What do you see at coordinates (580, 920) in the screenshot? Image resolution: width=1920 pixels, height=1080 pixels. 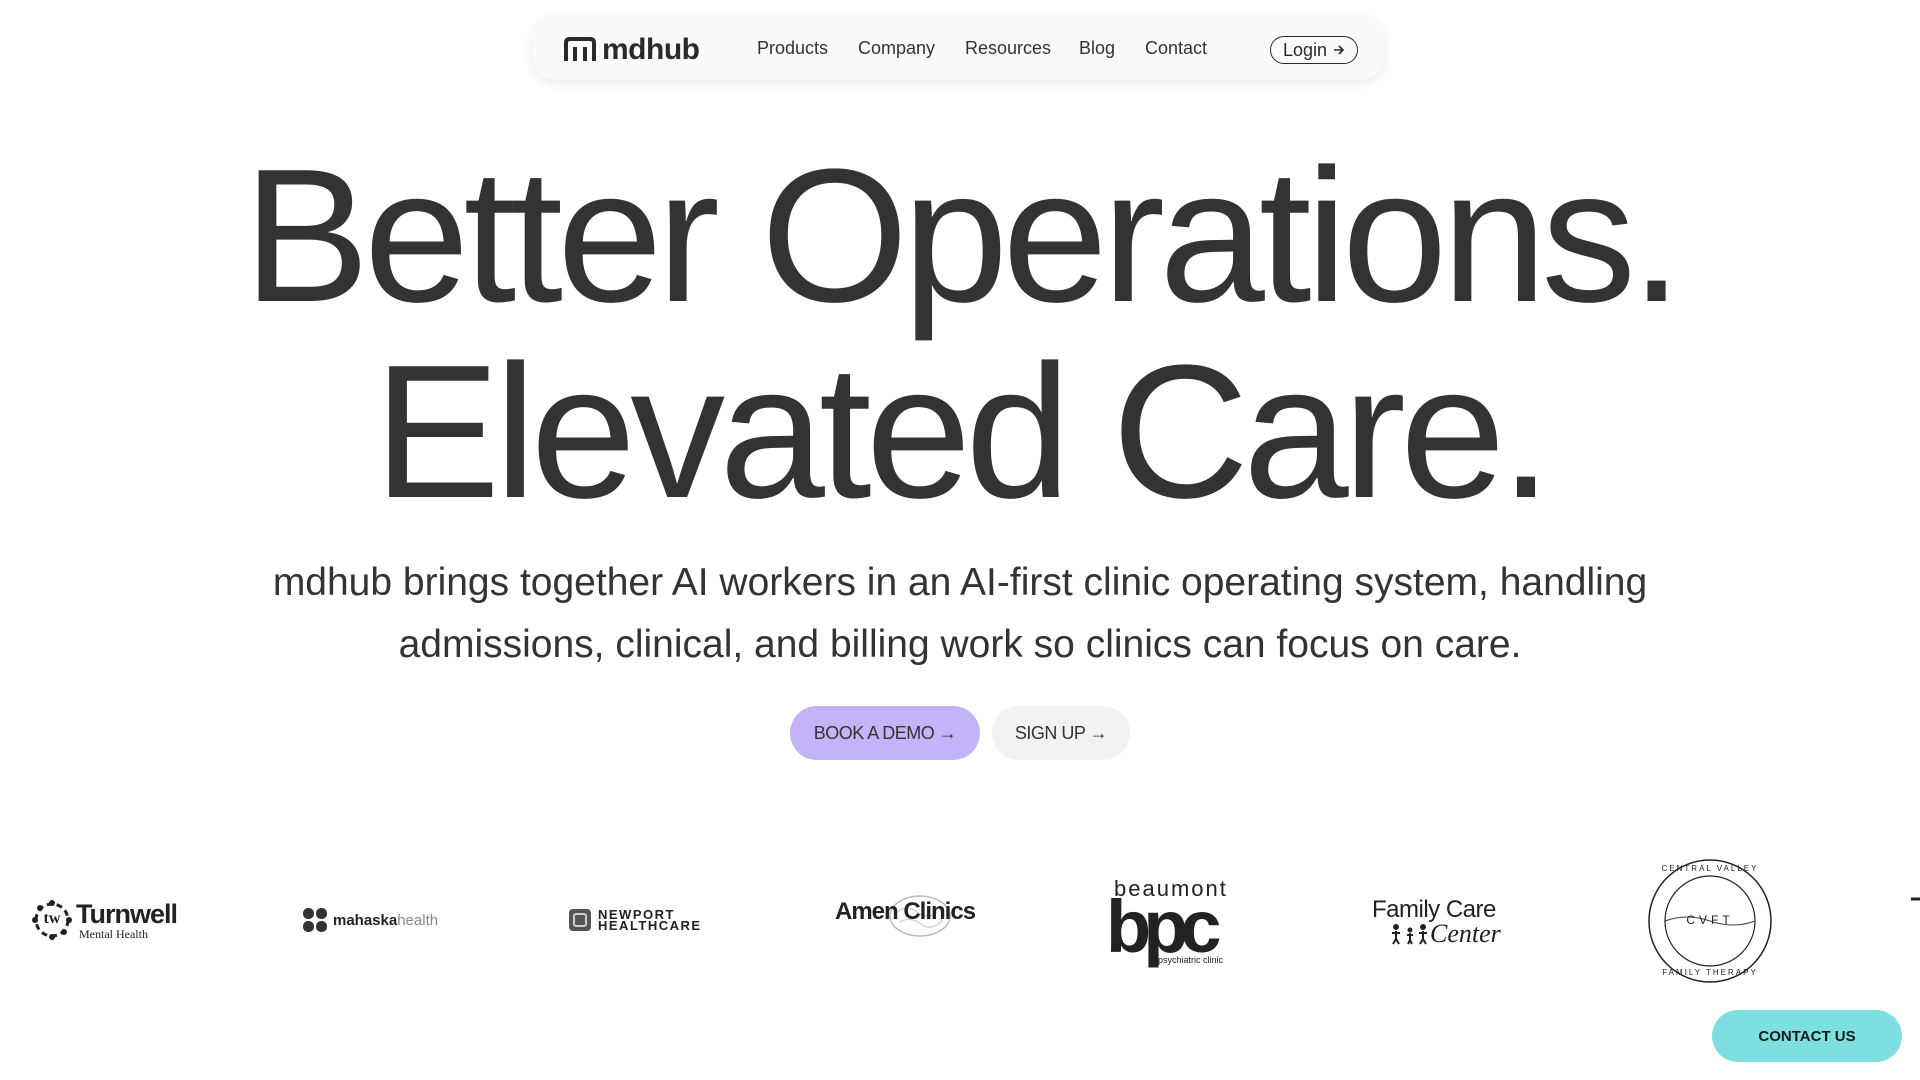 I see `newport-badge-icon` at bounding box center [580, 920].